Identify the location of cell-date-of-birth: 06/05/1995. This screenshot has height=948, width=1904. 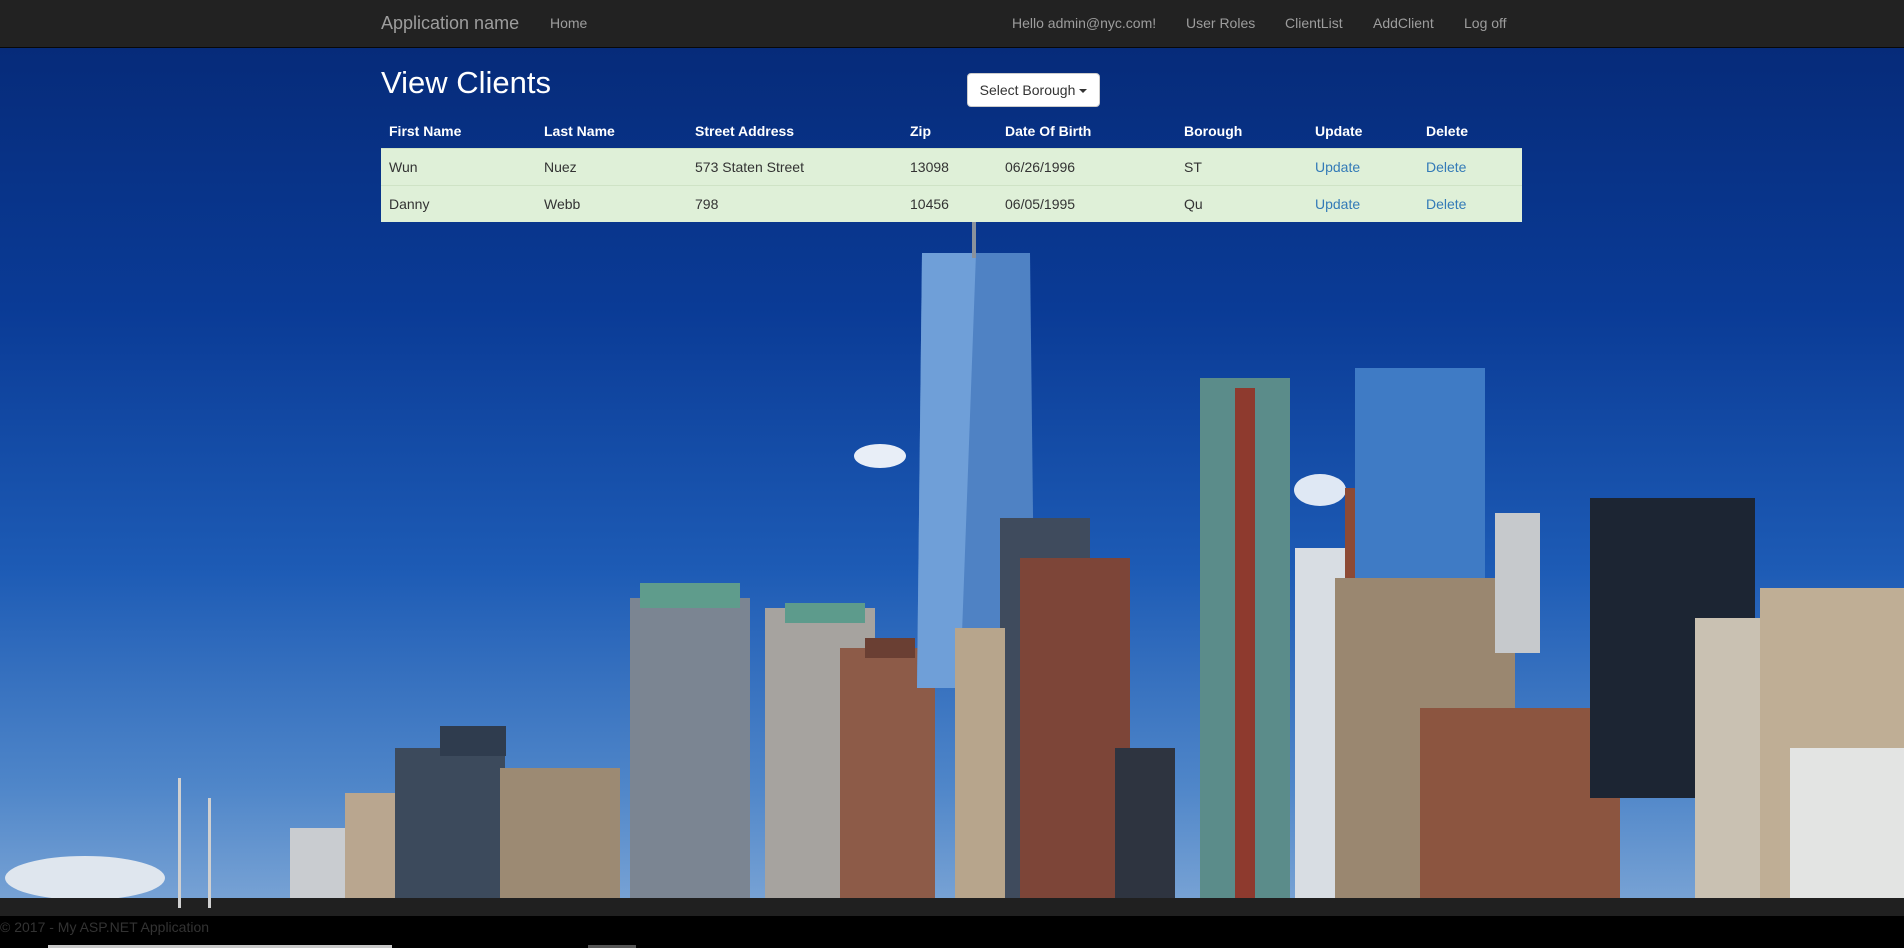
(1086, 203).